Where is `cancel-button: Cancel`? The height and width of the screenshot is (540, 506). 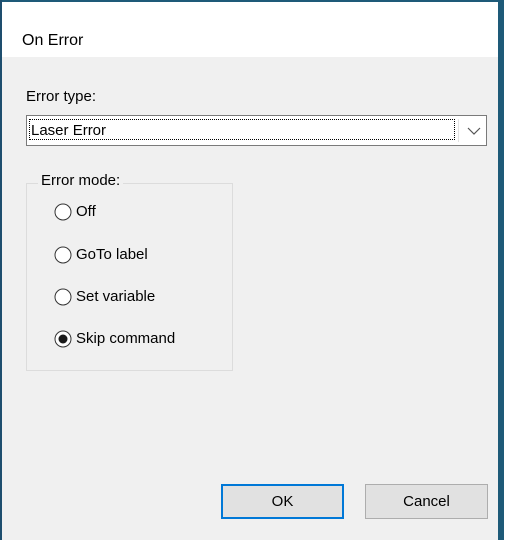
cancel-button: Cancel is located at coordinates (426, 501).